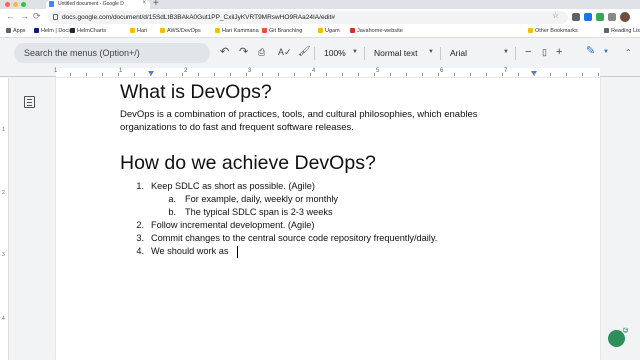 This screenshot has width=640, height=360. I want to click on bookmark-item: Hari, so click(138, 31).